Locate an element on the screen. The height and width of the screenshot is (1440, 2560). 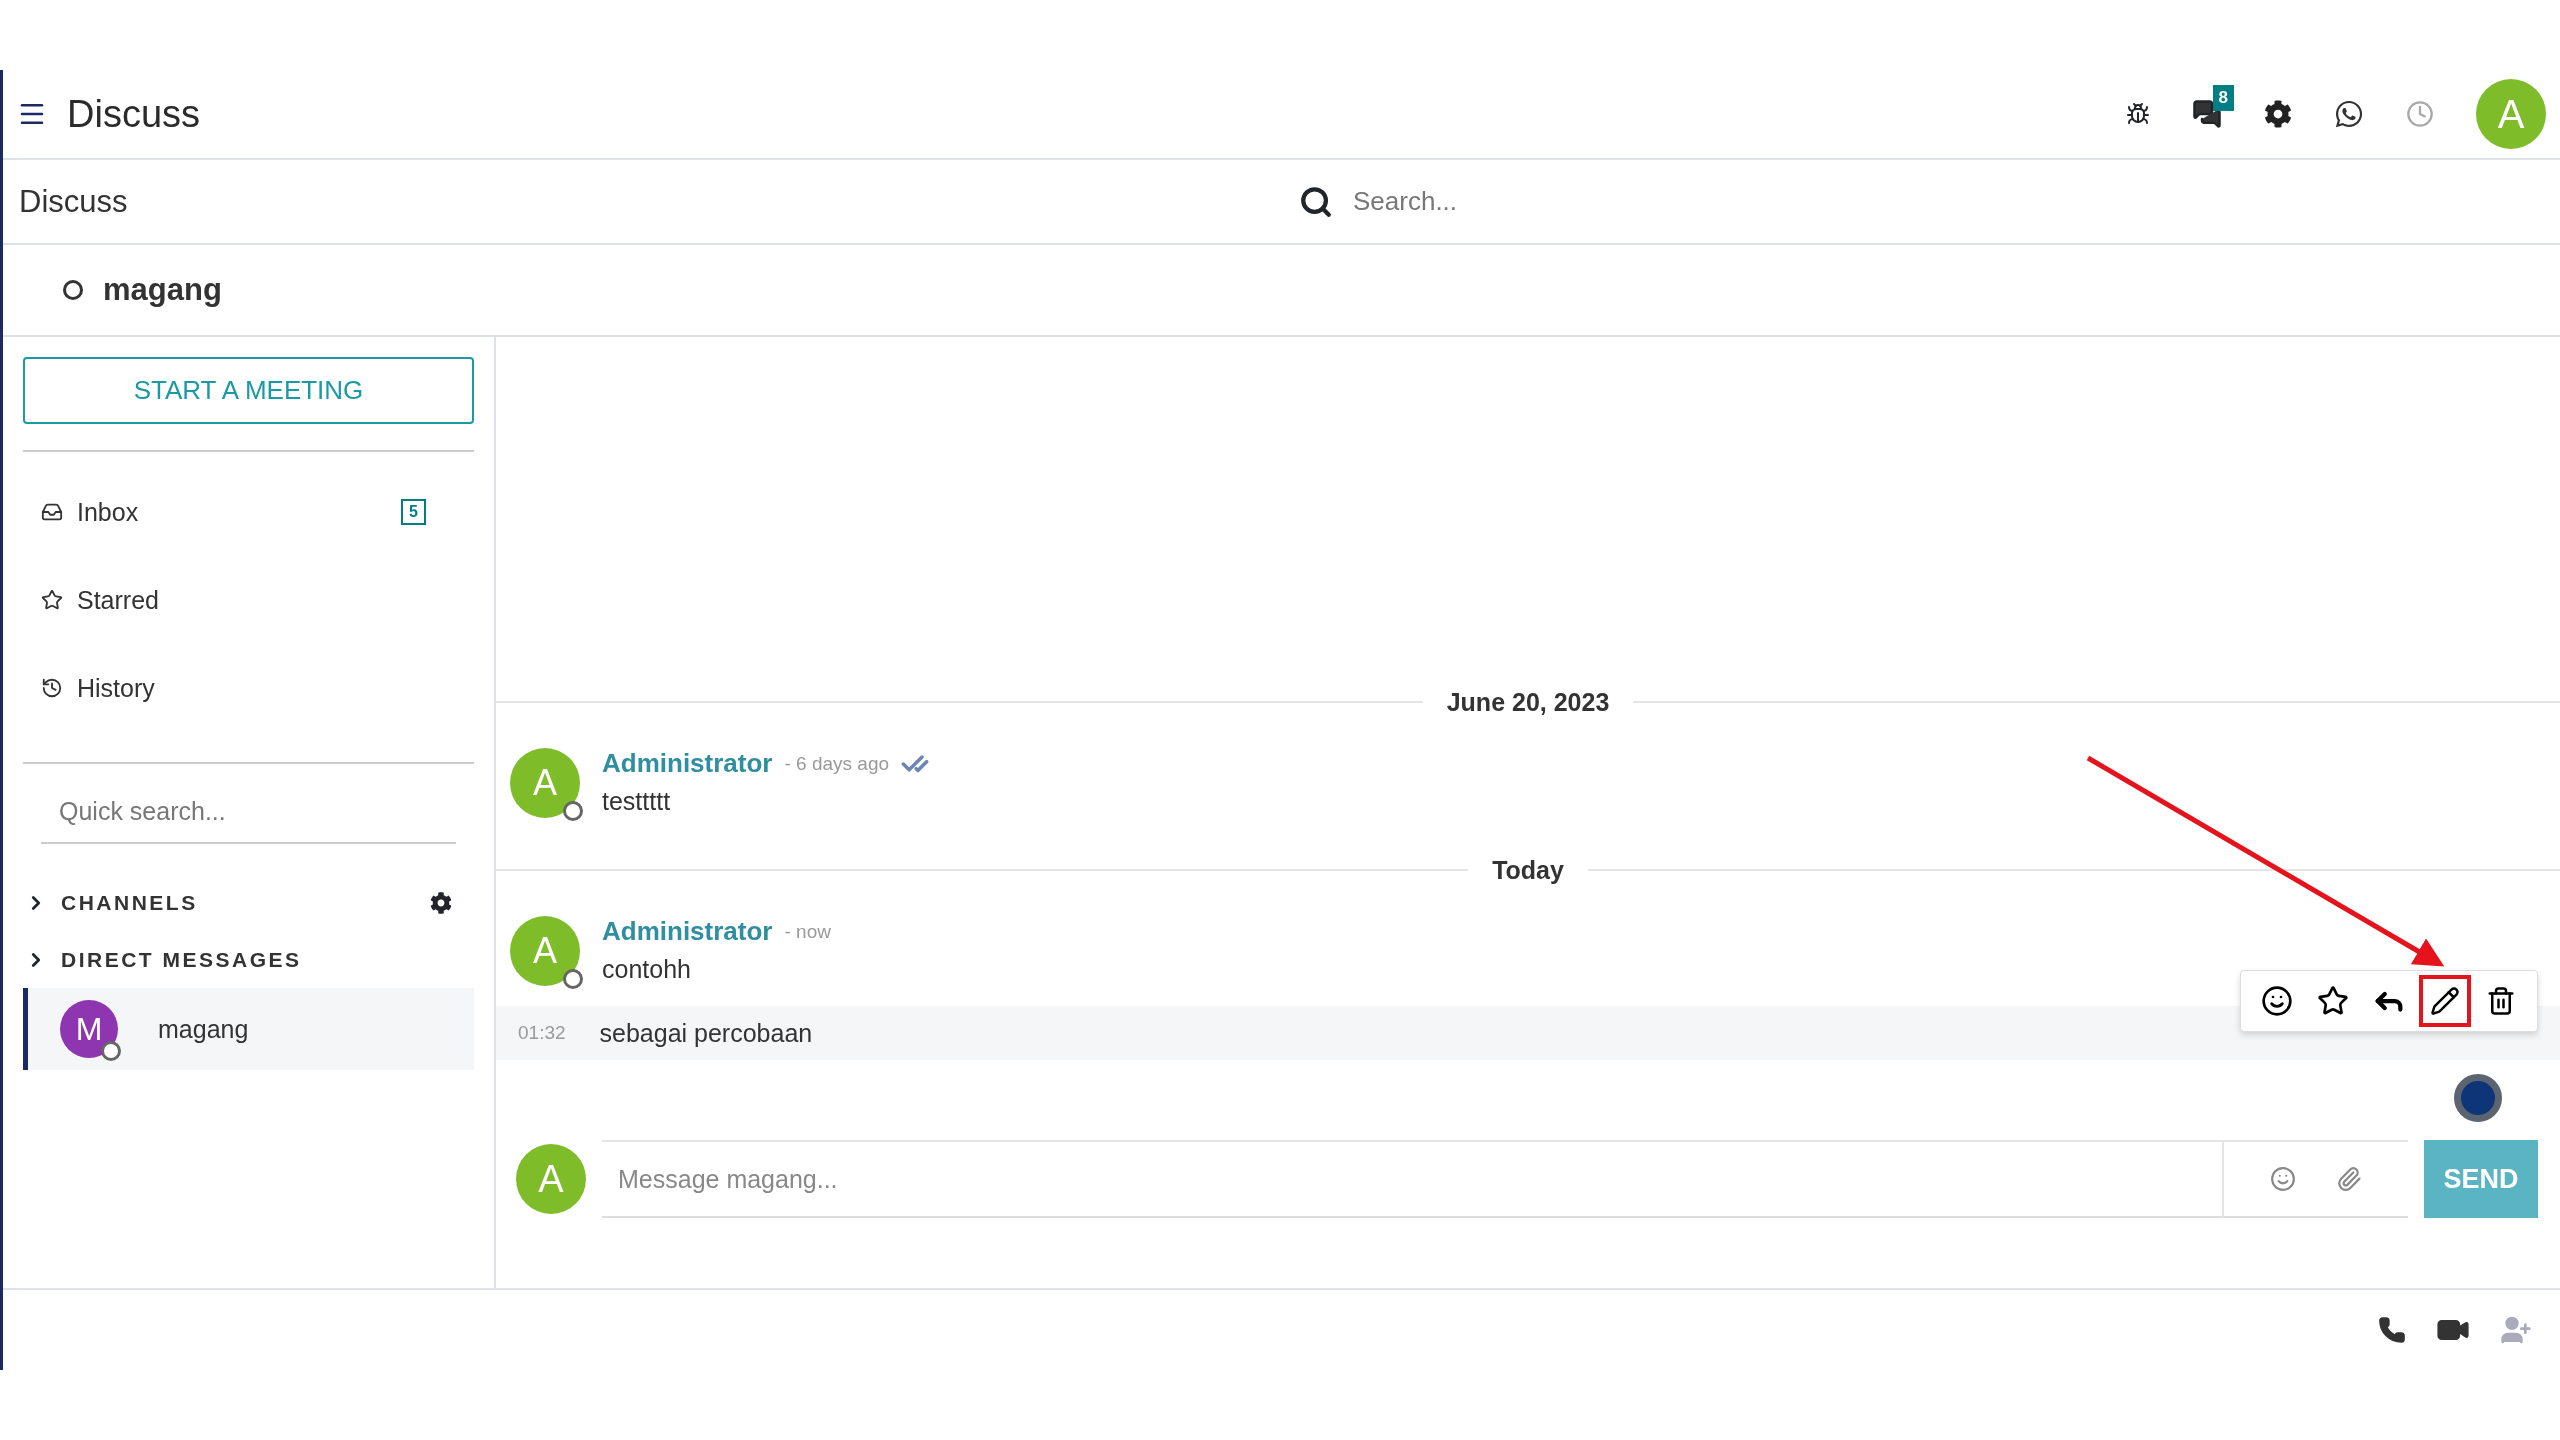
unread-counter: 5 is located at coordinates (413, 512).